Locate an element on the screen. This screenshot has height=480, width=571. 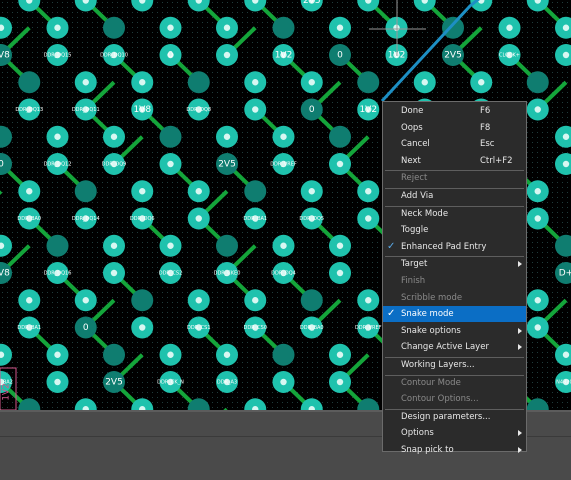
menu-item-options: Options is located at coordinates (454, 433).